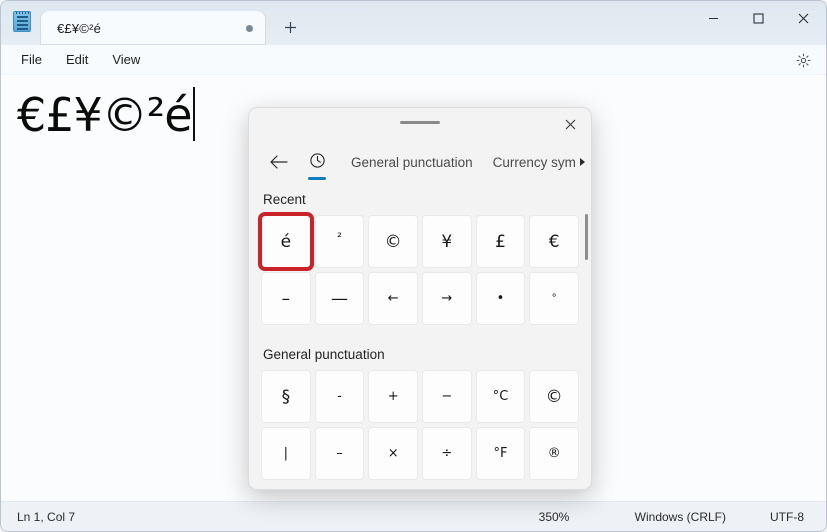  Describe the element at coordinates (500, 241) in the screenshot. I see `symbol-pound: £` at that location.